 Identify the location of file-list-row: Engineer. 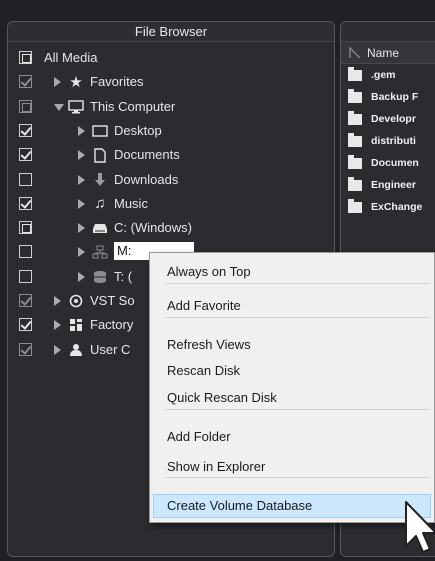
(388, 185).